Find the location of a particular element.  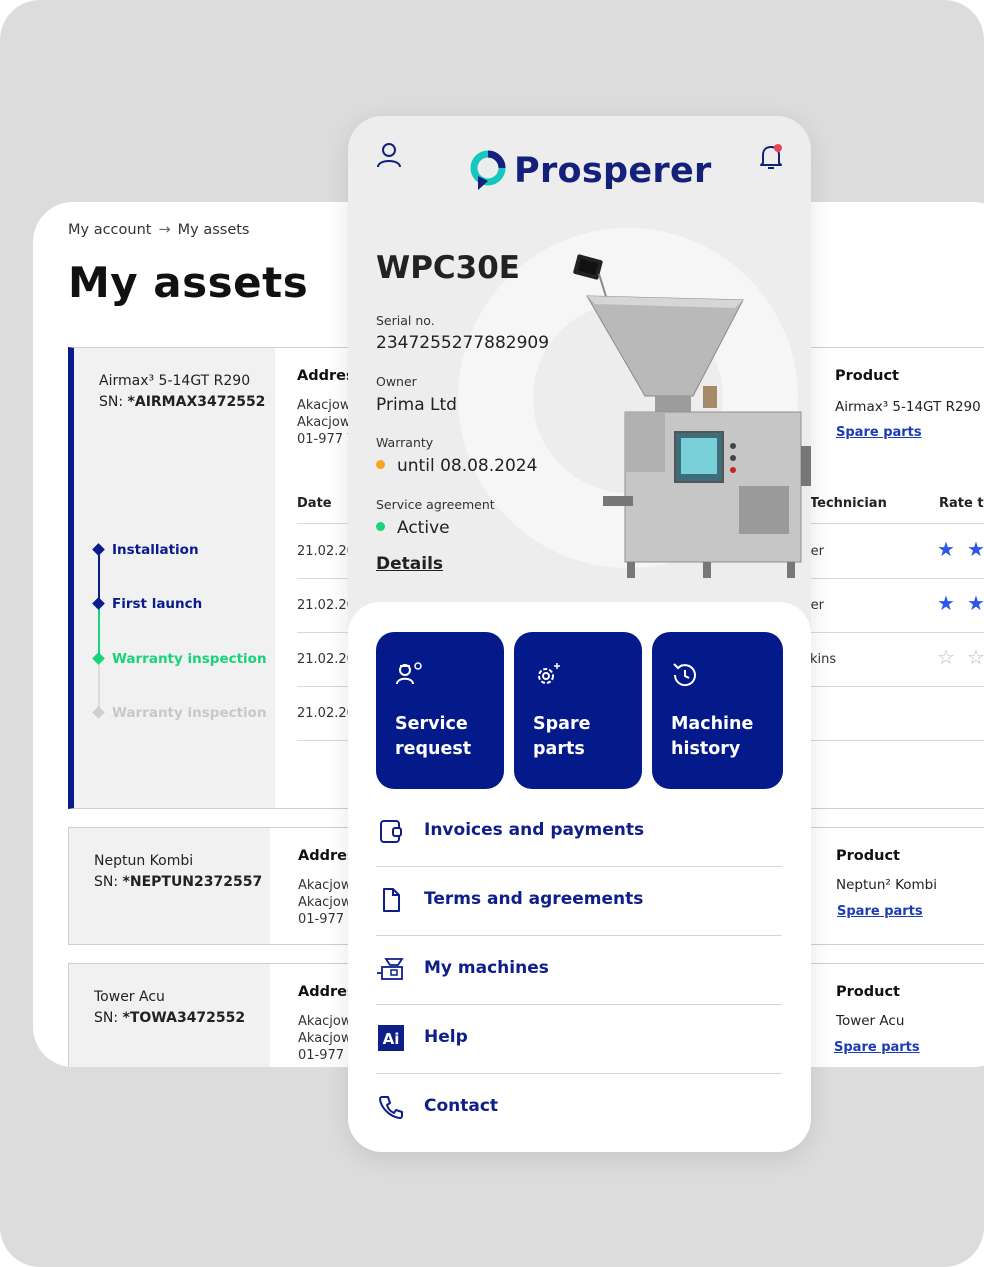

menu-invoices: Invoices and payments is located at coordinates (579, 832).